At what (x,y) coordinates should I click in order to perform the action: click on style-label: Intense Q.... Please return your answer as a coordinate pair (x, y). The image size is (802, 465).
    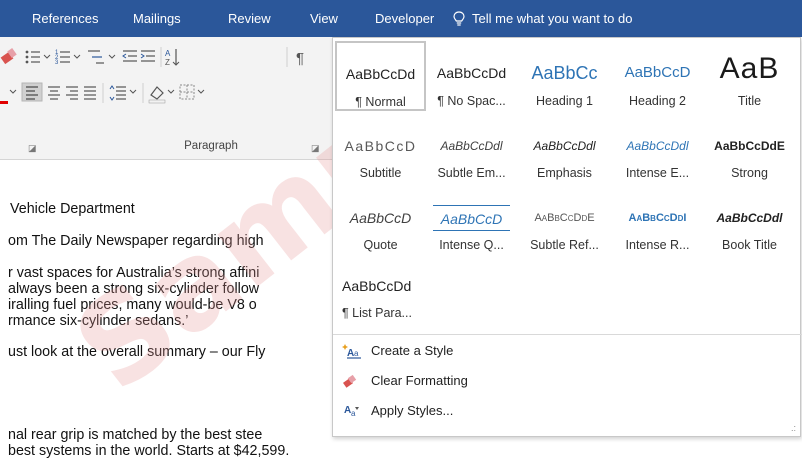
    Looking at the image, I should click on (471, 245).